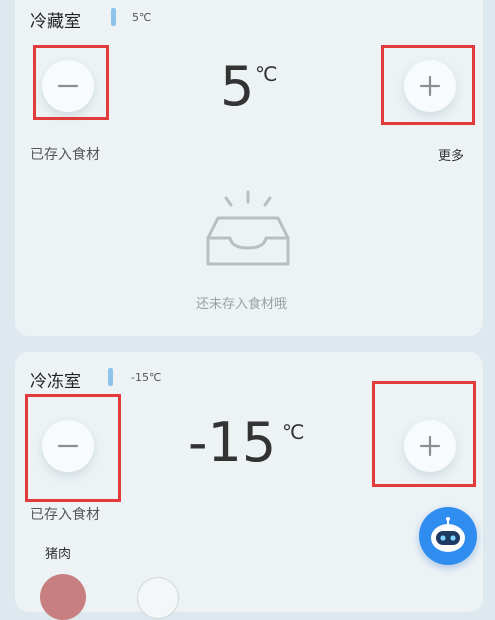 This screenshot has width=495, height=620. I want to click on freezer-small-temp: -15℃, so click(146, 377).